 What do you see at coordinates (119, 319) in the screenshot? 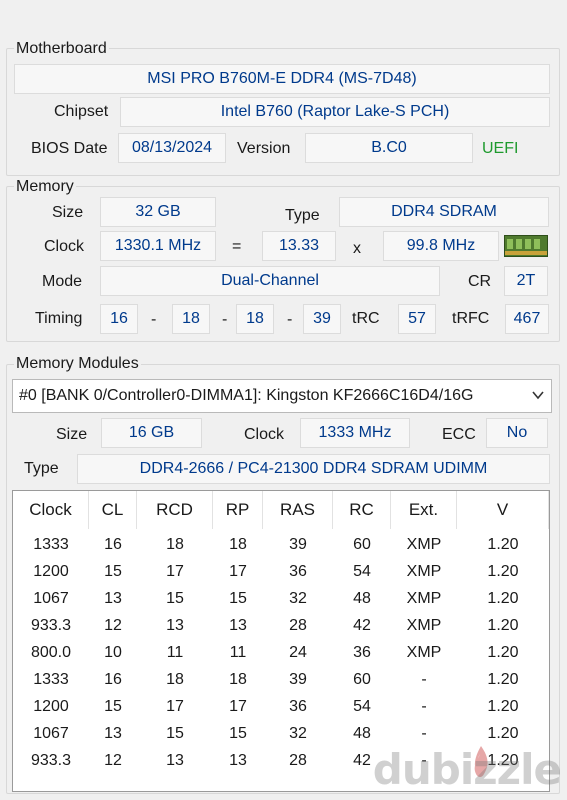
I see `timing-cl-field: 16` at bounding box center [119, 319].